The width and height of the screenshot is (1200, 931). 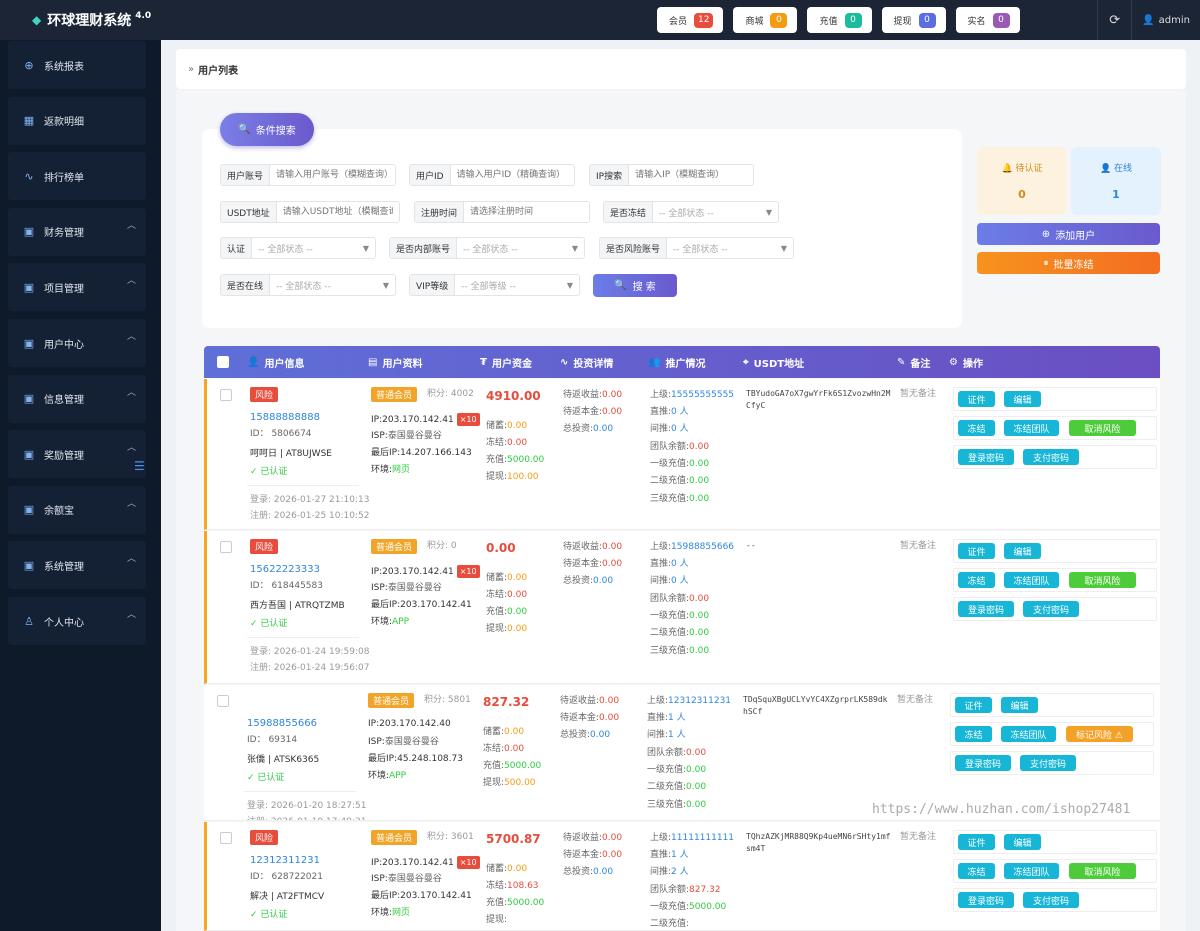 What do you see at coordinates (715, 212) in the screenshot?
I see `frozen-select: -- 全部状态 -- ▼` at bounding box center [715, 212].